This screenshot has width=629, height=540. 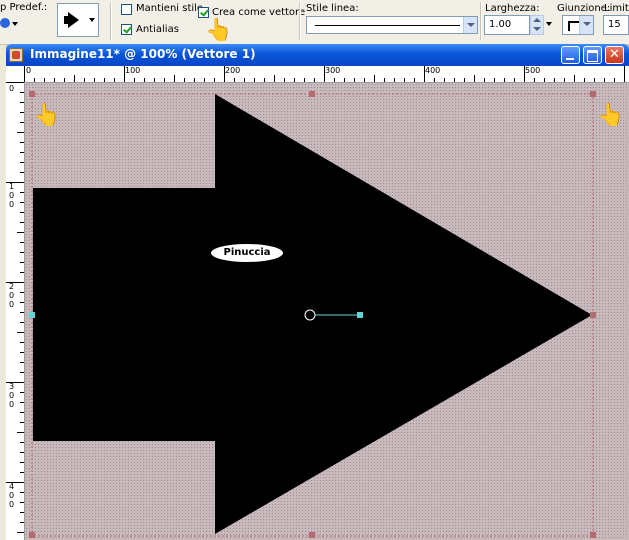 I want to click on limit-input: 15, so click(x=616, y=25).